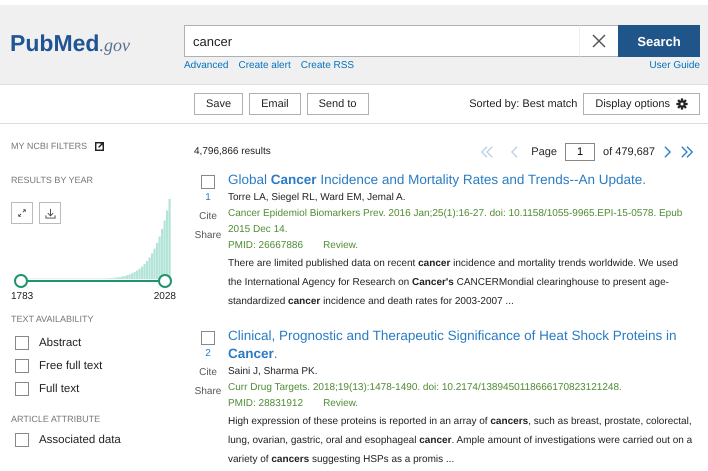  I want to click on search-link: Create RSS, so click(327, 65).